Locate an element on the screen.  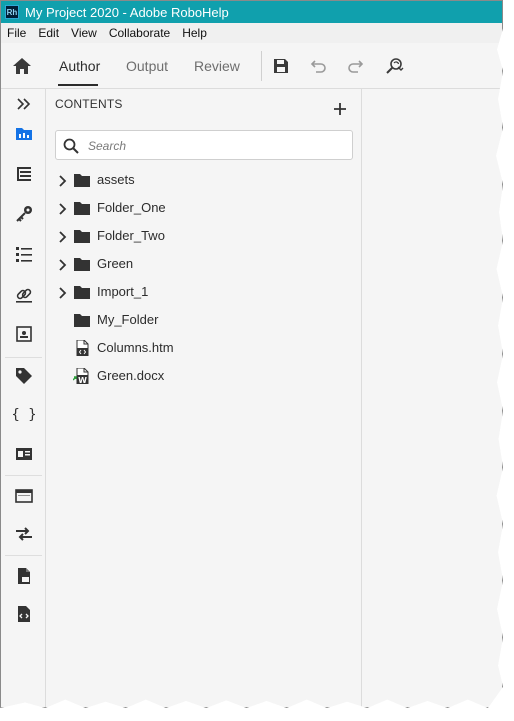
search-box is located at coordinates (204, 145).